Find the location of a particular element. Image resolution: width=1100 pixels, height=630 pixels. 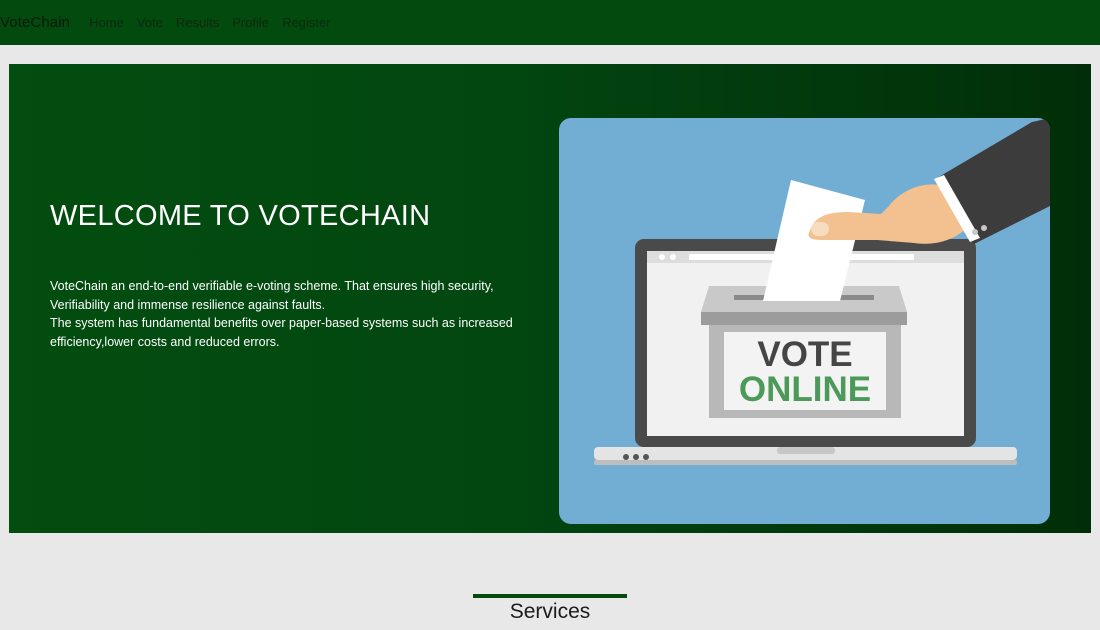

nav-link-profile: Profile is located at coordinates (250, 22).